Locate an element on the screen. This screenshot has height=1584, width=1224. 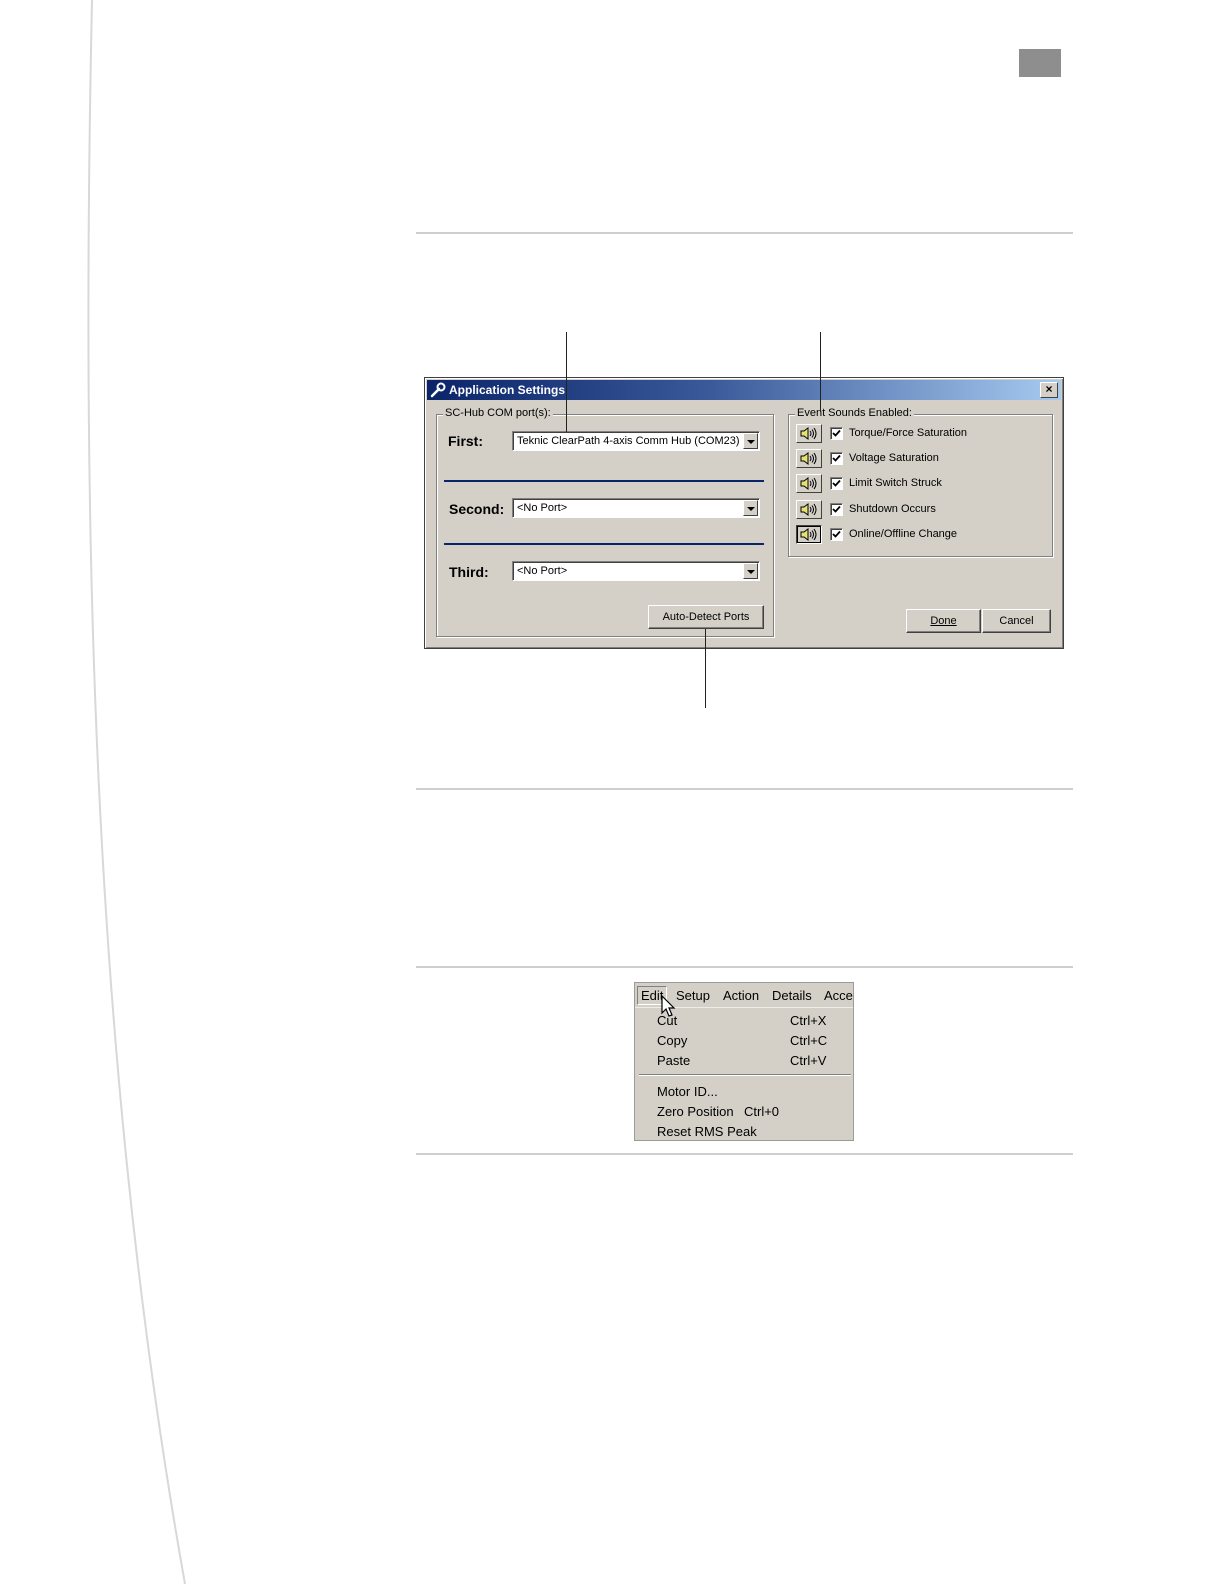
shortcut-copy: Ctrl+C is located at coordinates (809, 1040).